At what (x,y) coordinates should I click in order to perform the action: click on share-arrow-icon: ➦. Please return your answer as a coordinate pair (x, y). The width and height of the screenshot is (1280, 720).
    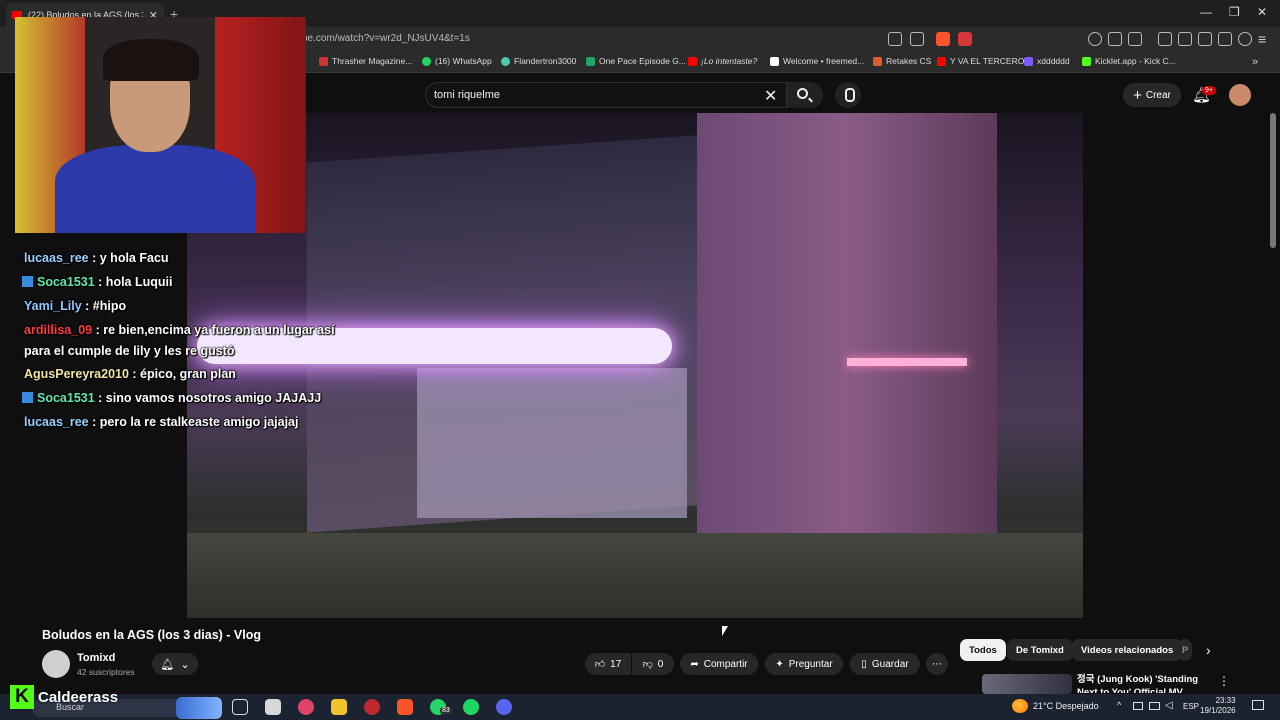
    Looking at the image, I should click on (694, 664).